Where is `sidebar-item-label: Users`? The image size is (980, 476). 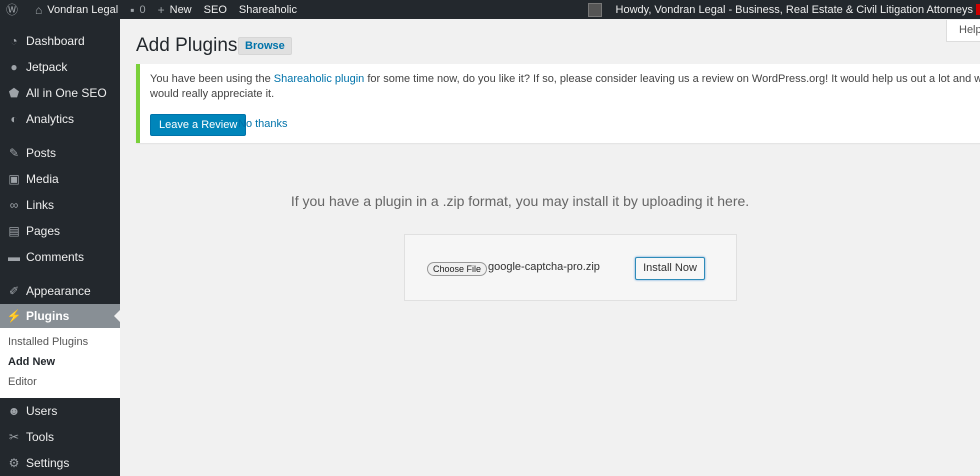 sidebar-item-label: Users is located at coordinates (42, 411).